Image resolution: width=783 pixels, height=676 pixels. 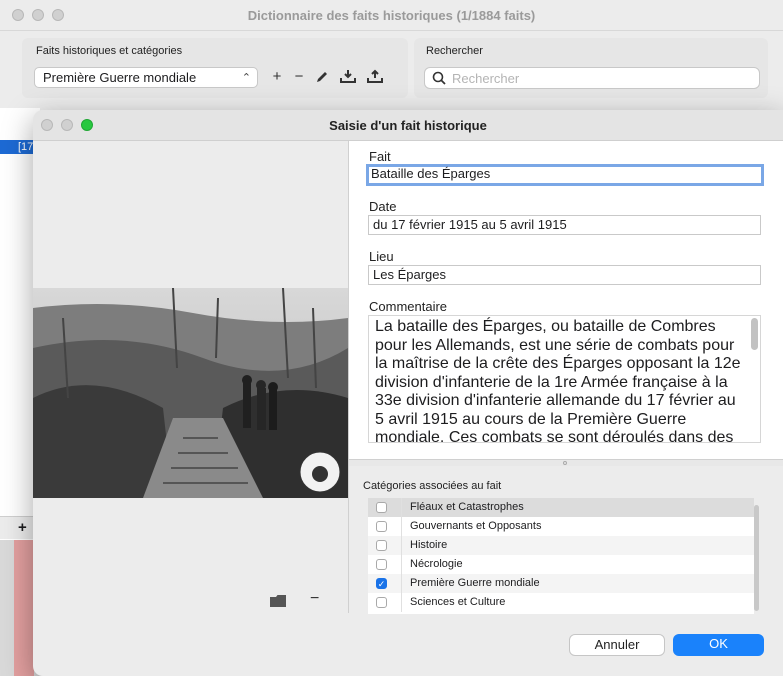 I want to click on folder-icon, so click(x=278, y=602).